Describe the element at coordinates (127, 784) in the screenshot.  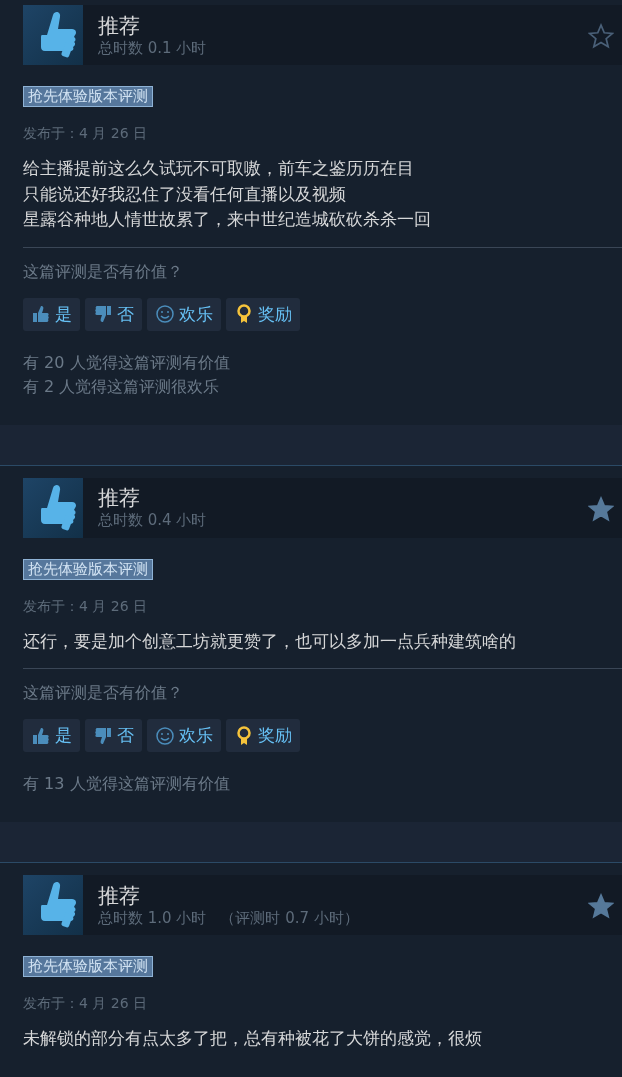
I see `vote-count-text: 有 13 人觉得这篇评测有价值` at that location.